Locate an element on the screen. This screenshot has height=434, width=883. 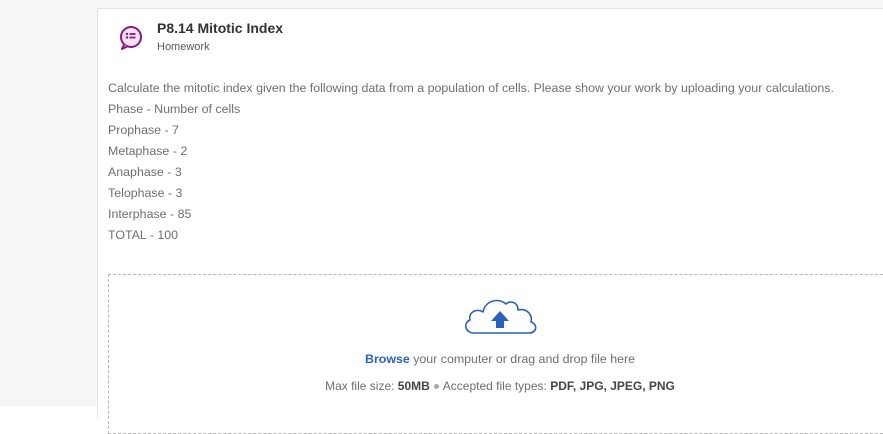
assignment-type: Homework is located at coordinates (183, 47).